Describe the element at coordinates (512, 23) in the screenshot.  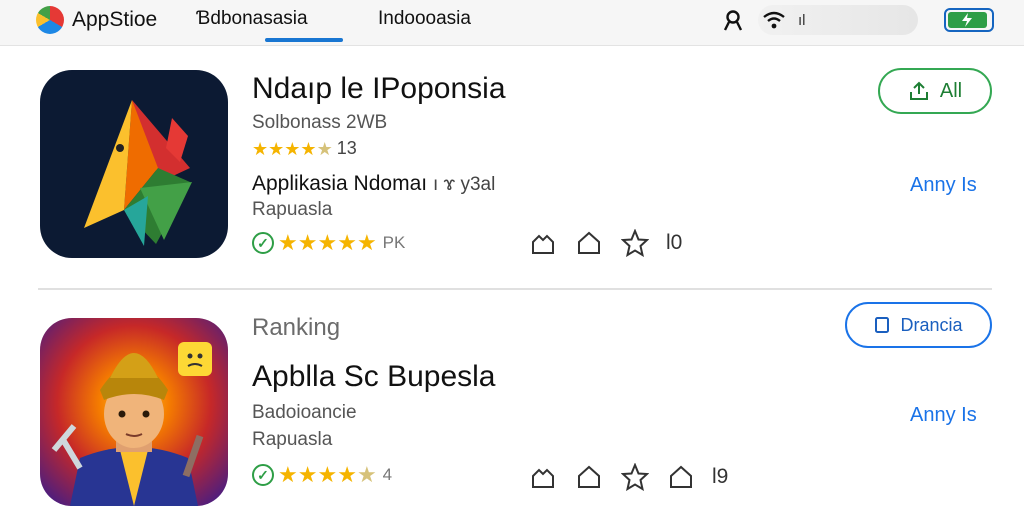
I see `top-bar: AppStioe Ɓdbonasasia Indoooasia ıl` at that location.